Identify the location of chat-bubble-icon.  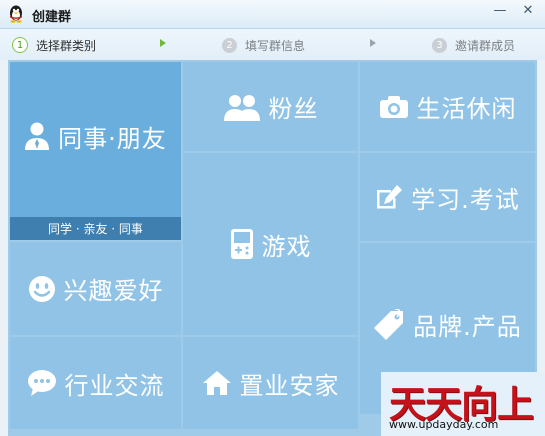
(42, 383).